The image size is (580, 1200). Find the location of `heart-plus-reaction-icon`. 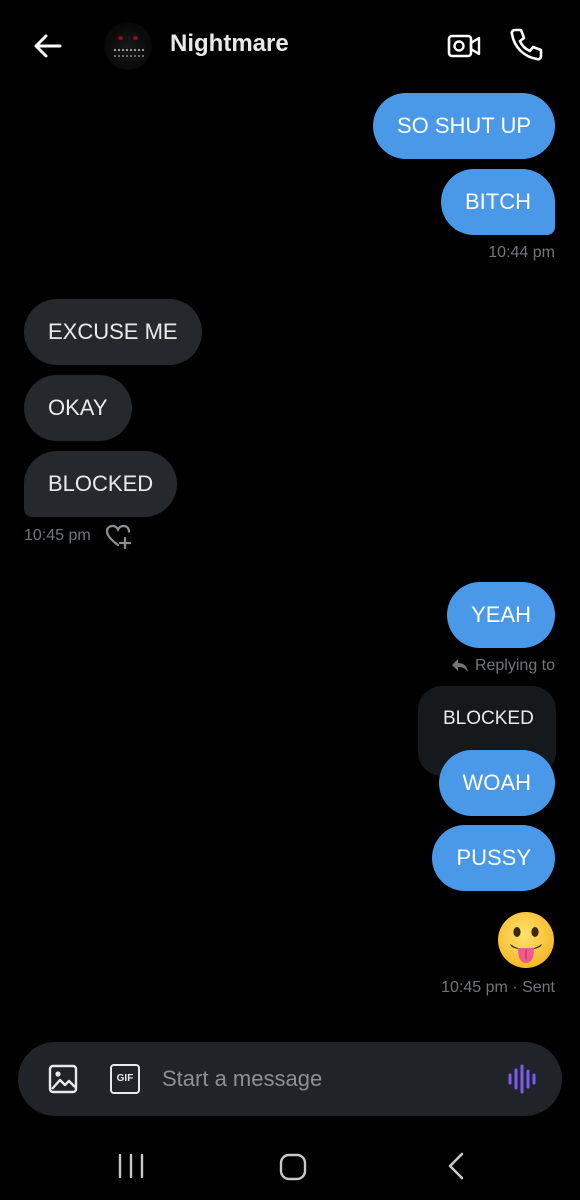

heart-plus-reaction-icon is located at coordinates (118, 536).